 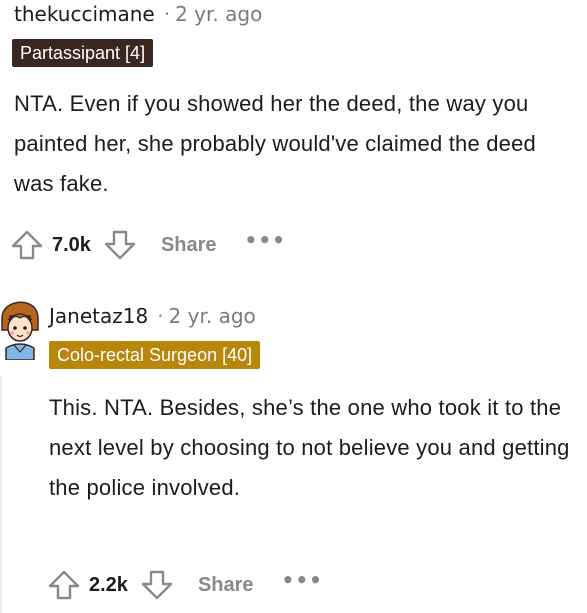 I want to click on vote-count: 7.0k, so click(x=71, y=244).